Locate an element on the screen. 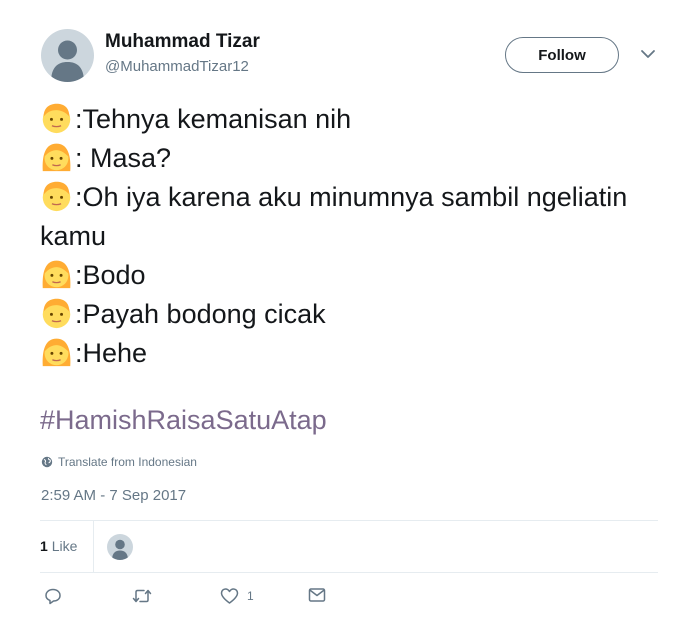 Image resolution: width=700 pixels, height=634 pixels. tweet-line: :Tehnya kemanisan nih is located at coordinates (350, 119).